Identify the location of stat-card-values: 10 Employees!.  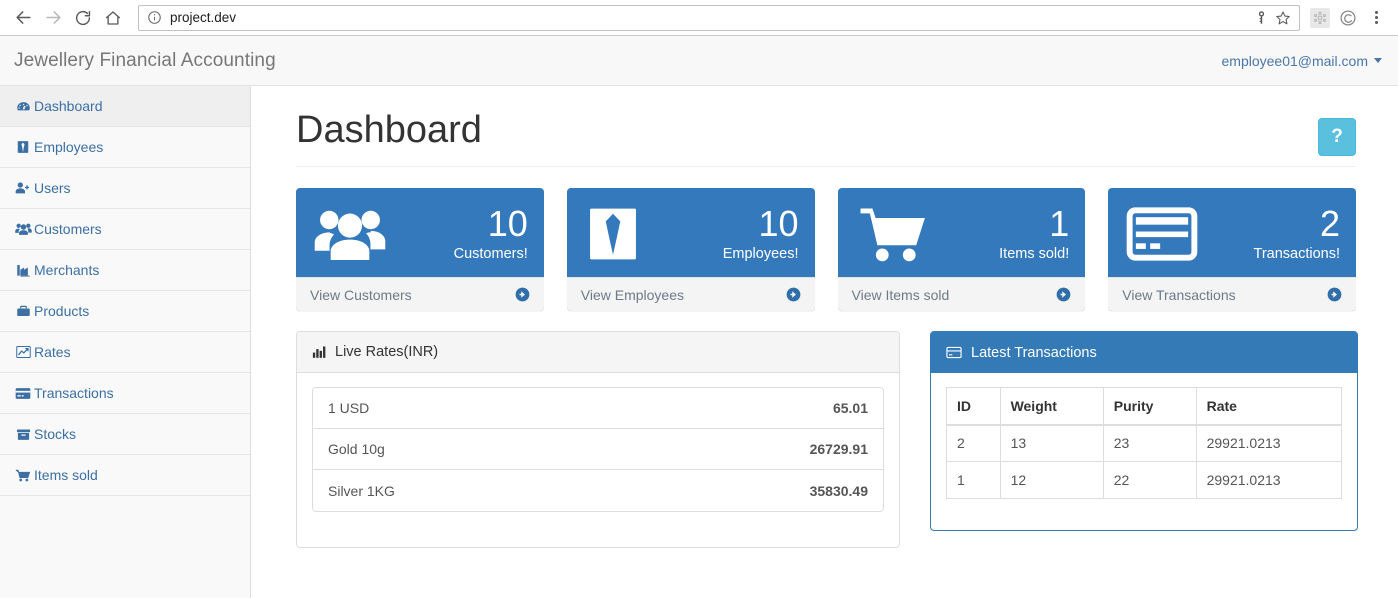
(733, 233).